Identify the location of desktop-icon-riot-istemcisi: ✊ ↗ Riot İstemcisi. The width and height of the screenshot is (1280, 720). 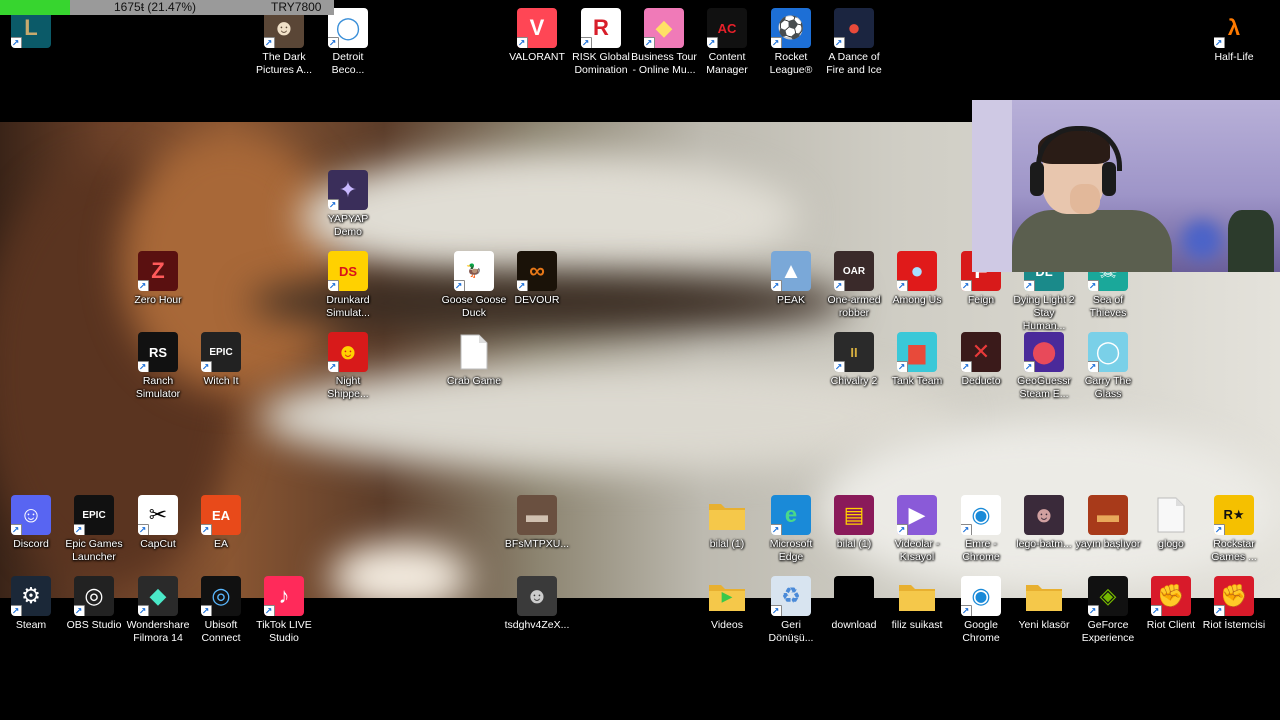
(1234, 604).